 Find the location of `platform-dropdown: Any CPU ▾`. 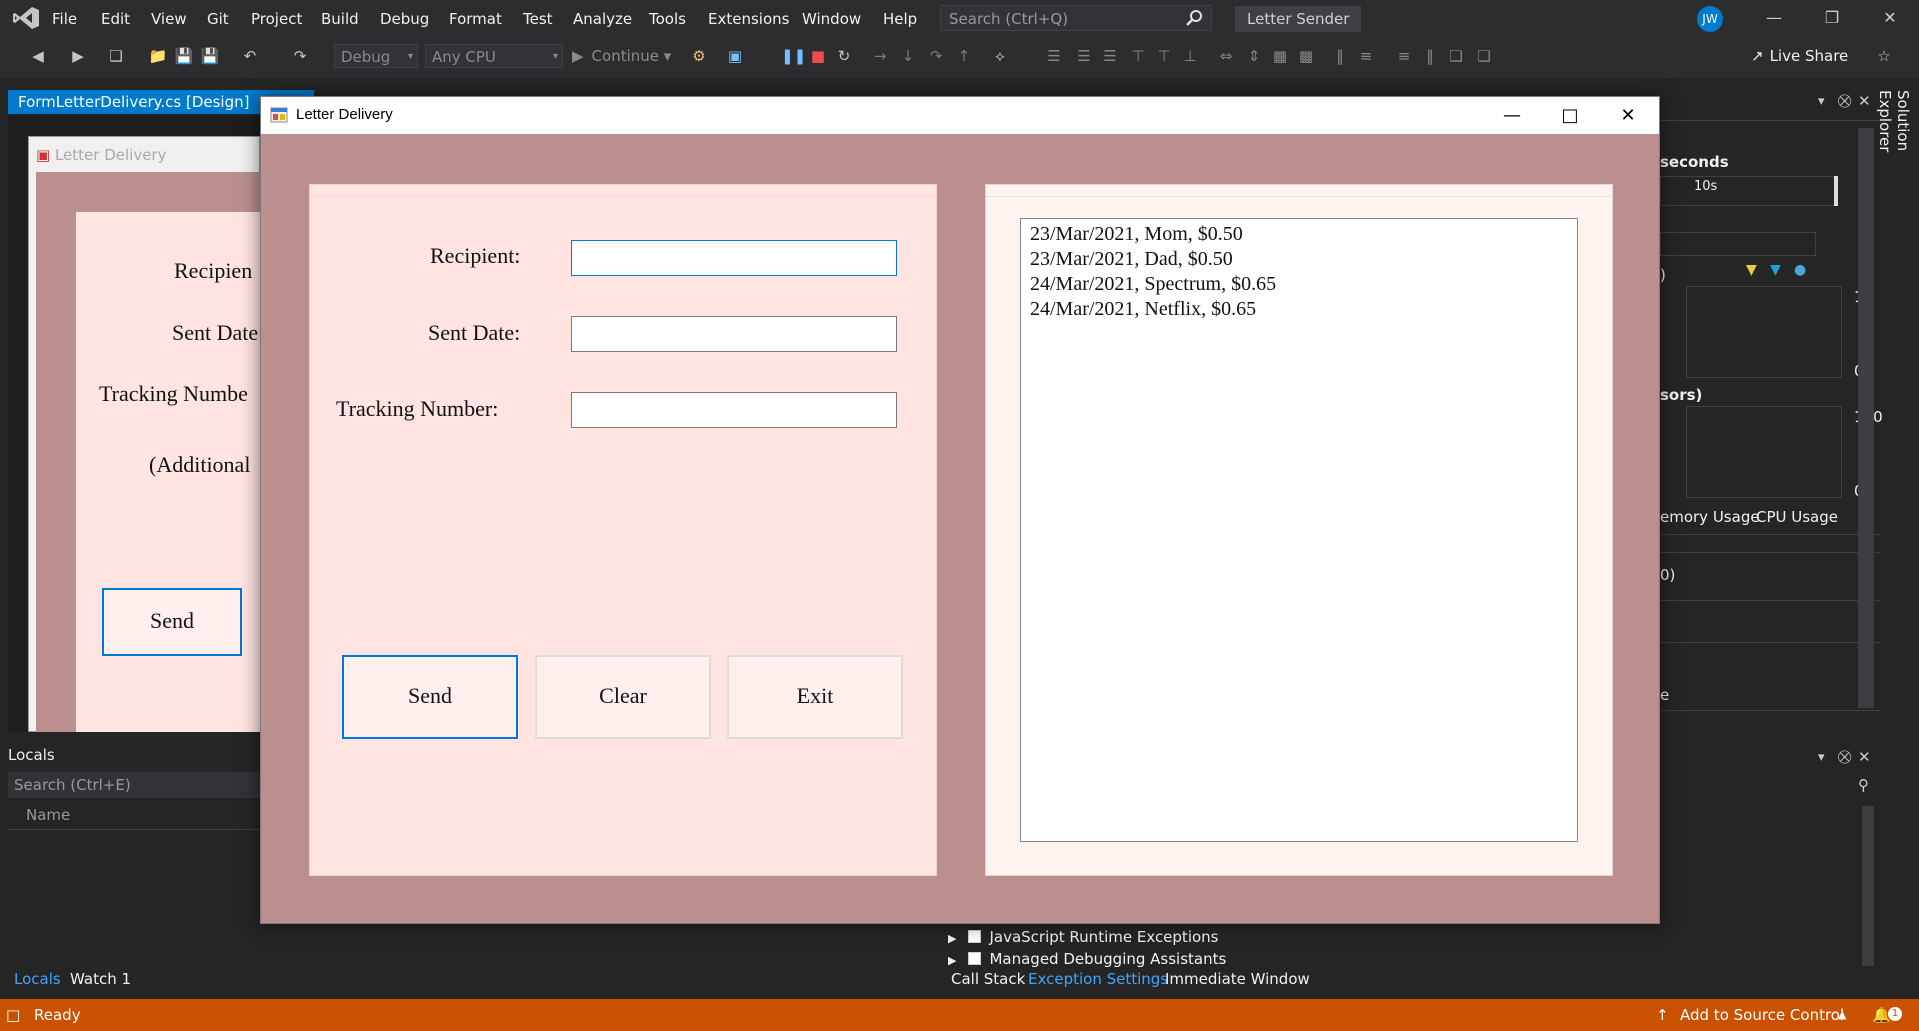

platform-dropdown: Any CPU ▾ is located at coordinates (494, 56).